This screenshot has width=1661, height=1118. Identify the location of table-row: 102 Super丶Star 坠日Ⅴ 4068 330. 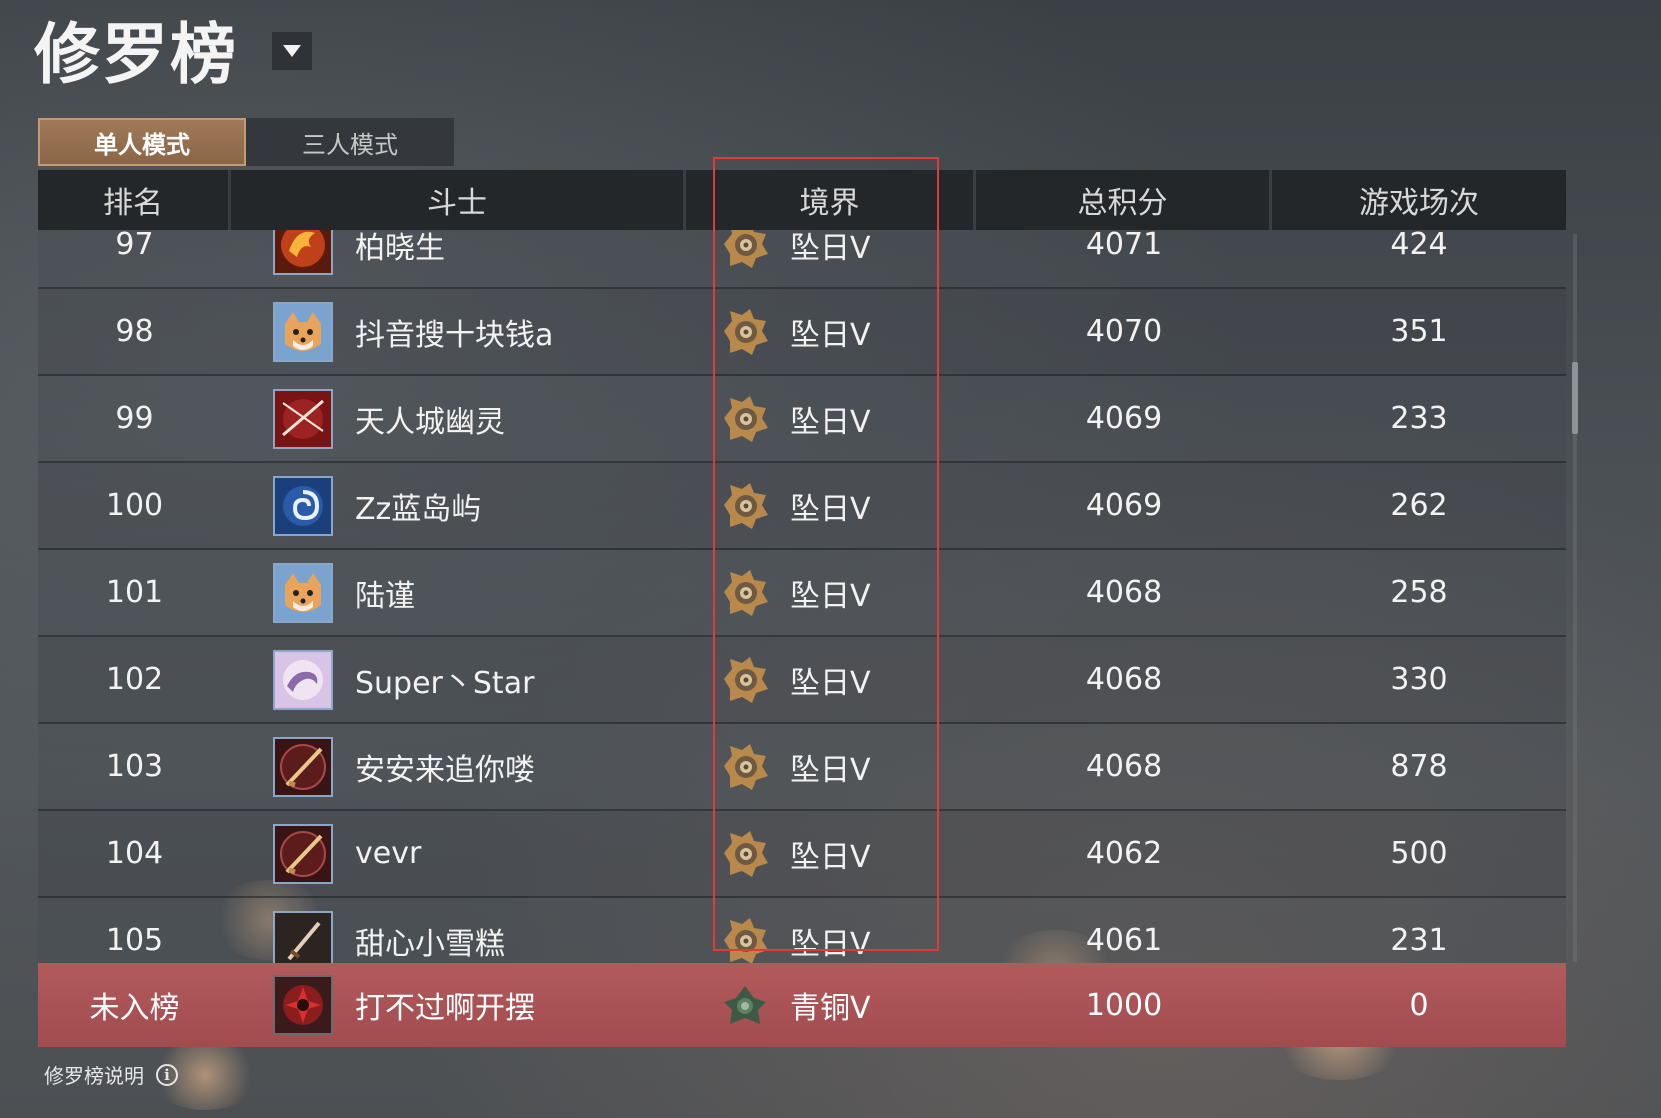
(802, 680).